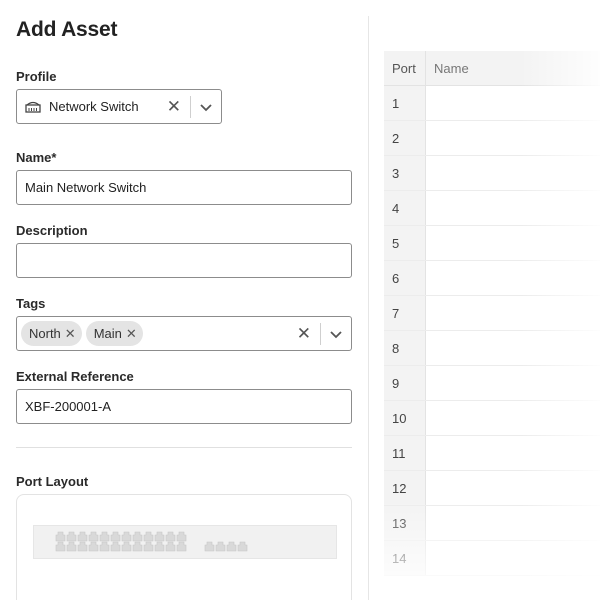 Image resolution: width=600 pixels, height=600 pixels. I want to click on tags-label: Tags, so click(31, 303).